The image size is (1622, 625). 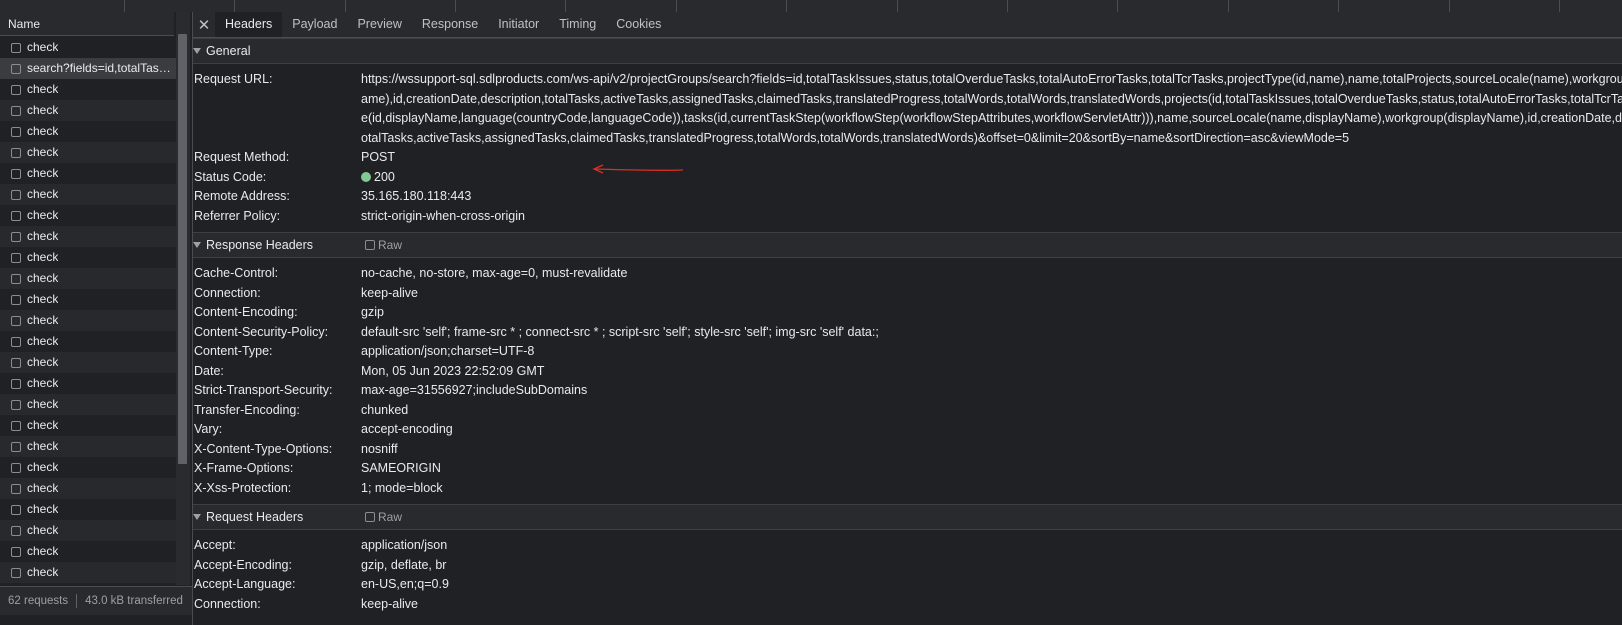 What do you see at coordinates (907, 411) in the screenshot?
I see `header-row: Transfer-Encoding: chunked` at bounding box center [907, 411].